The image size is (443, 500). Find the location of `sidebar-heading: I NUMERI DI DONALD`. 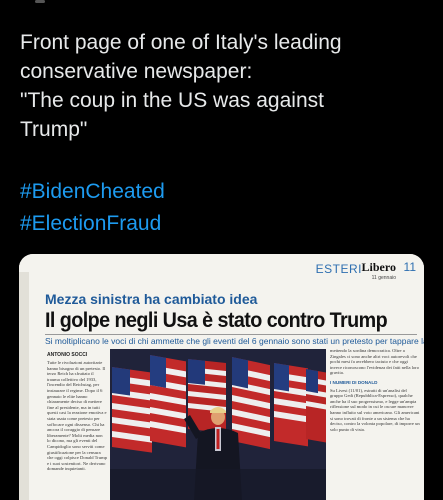

sidebar-heading: I NUMERI DI DONALD is located at coordinates (354, 382).